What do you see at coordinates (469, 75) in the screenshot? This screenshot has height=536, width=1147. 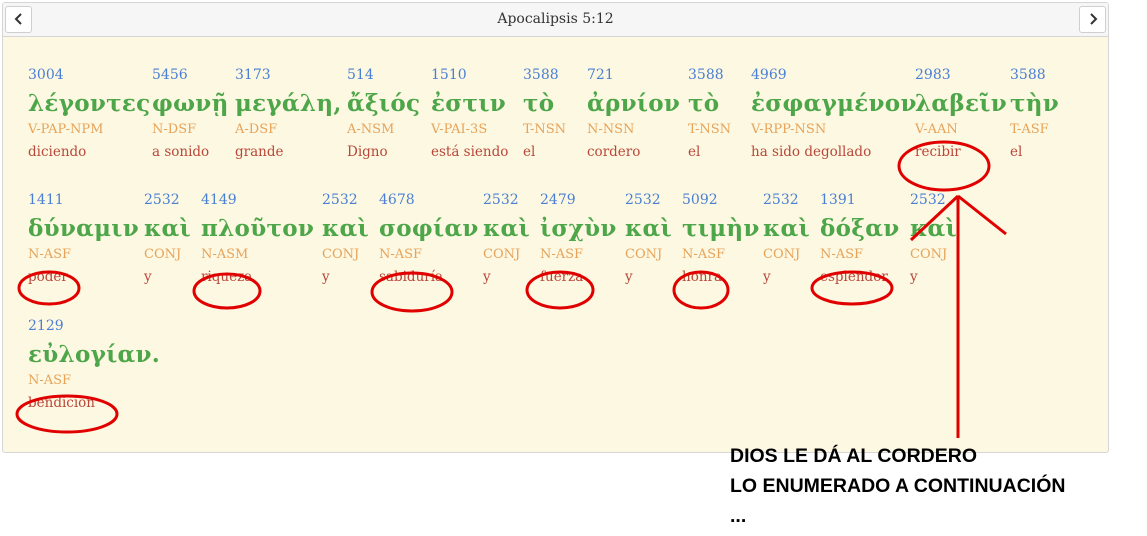 I see `strongs-number: 1510` at bounding box center [469, 75].